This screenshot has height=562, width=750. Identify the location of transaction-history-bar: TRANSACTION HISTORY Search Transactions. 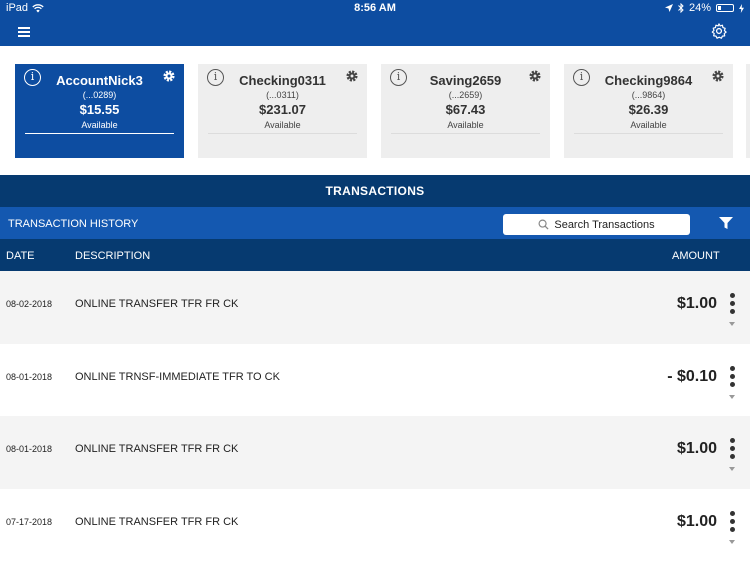
(375, 223).